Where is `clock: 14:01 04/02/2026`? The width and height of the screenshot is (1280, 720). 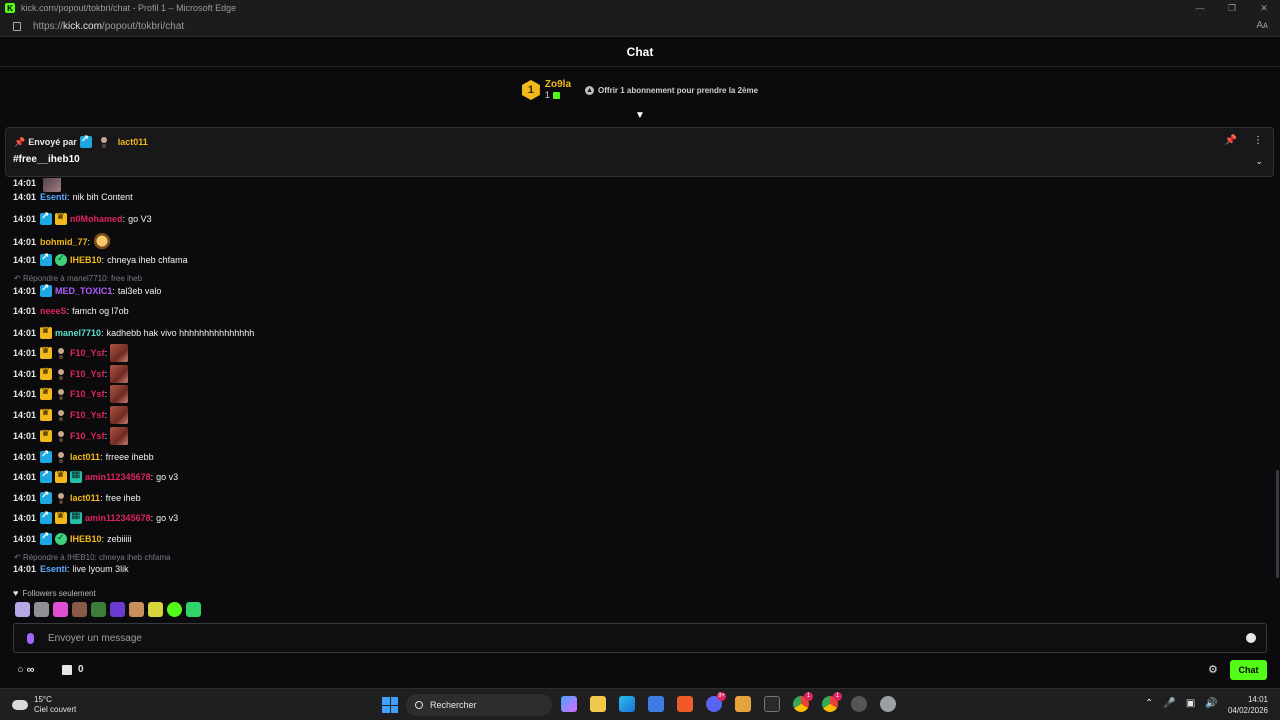
clock: 14:01 04/02/2026 is located at coordinates (1248, 705).